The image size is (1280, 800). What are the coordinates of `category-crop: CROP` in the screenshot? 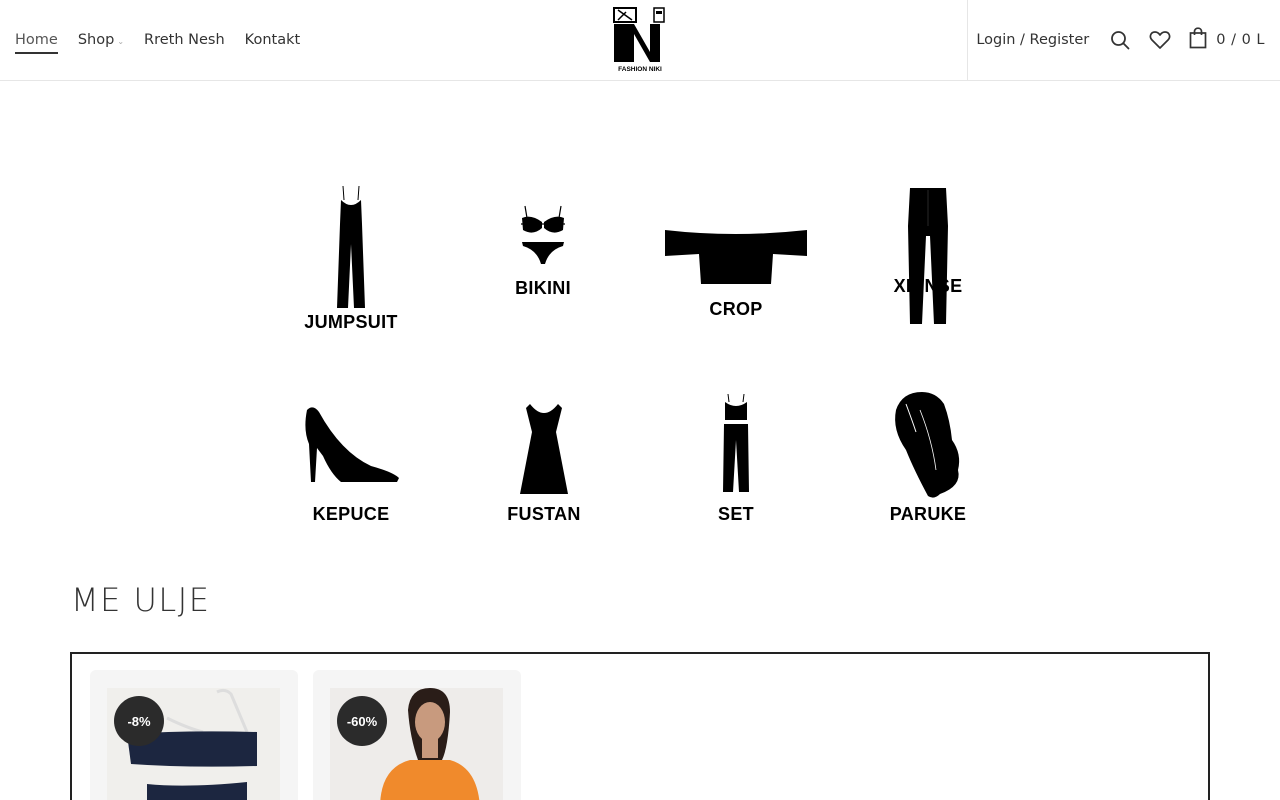 It's located at (736, 276).